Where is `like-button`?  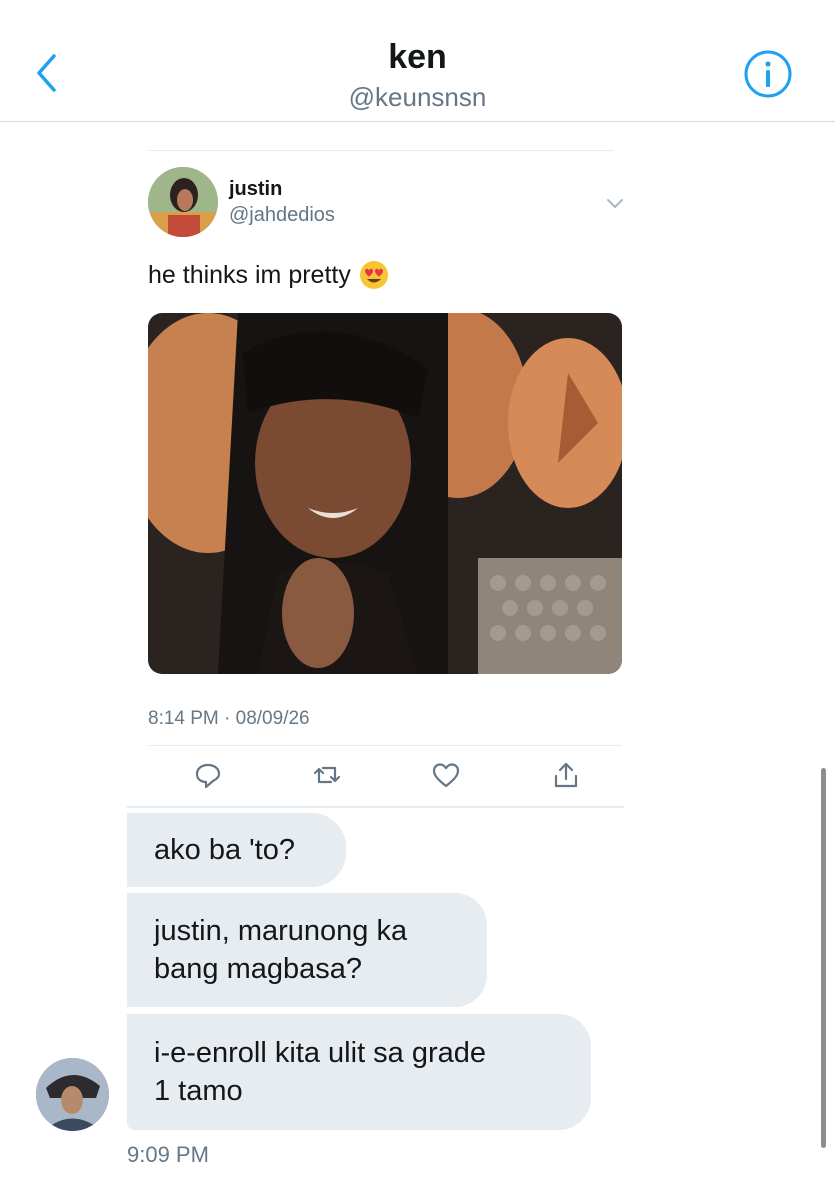
like-button is located at coordinates (446, 775).